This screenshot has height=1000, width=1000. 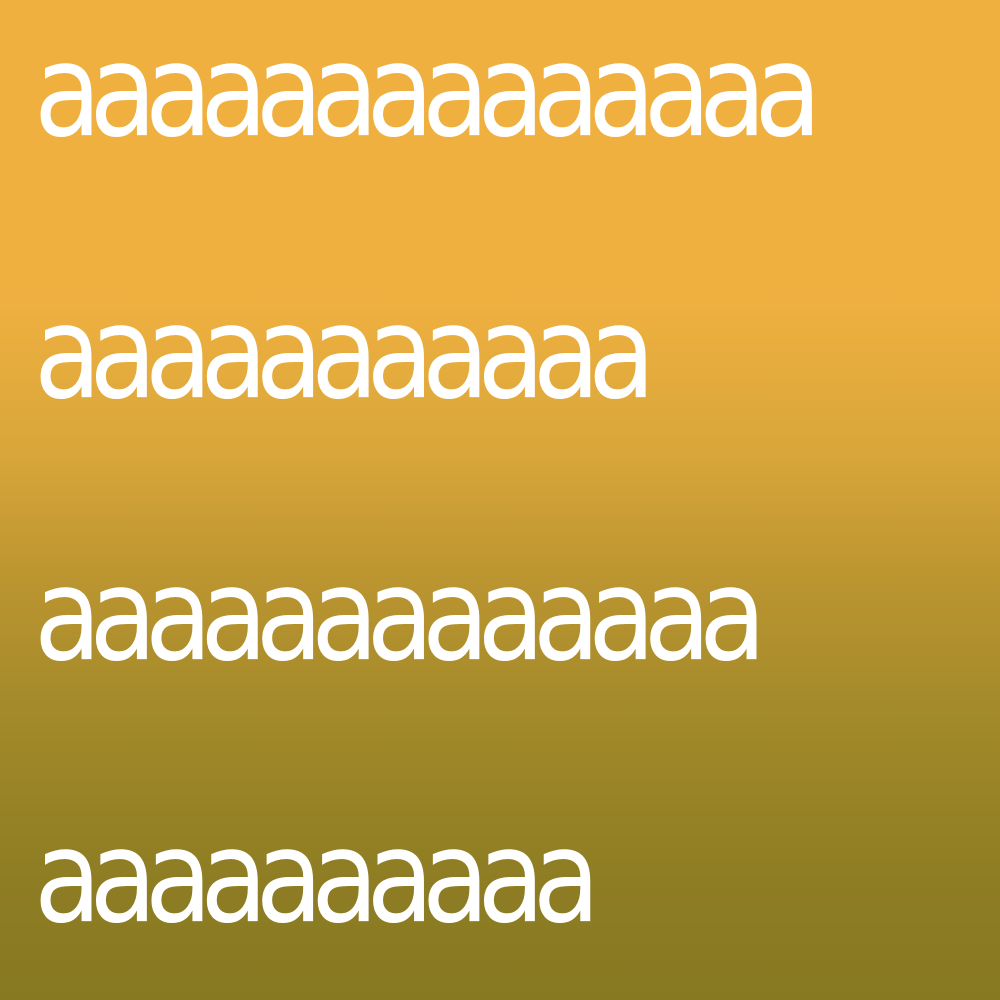 I want to click on text-line-2: aaaaaaaaaaa, so click(x=345, y=353).